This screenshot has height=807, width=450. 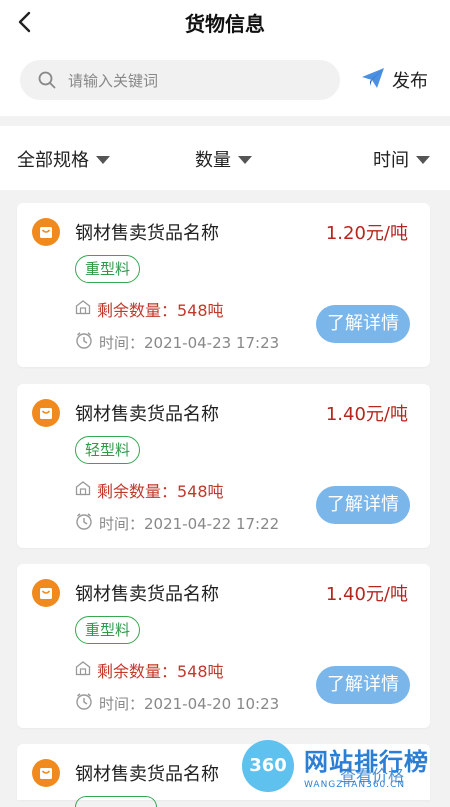 I want to click on search-bar: 发布, so click(x=225, y=80).